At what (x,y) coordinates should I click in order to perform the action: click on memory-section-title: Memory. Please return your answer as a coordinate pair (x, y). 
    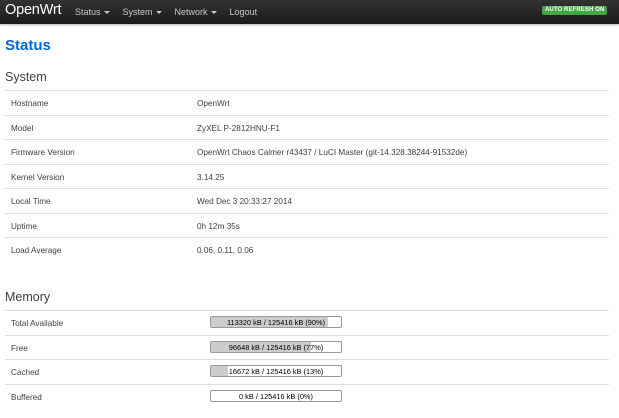
    Looking at the image, I should click on (28, 297).